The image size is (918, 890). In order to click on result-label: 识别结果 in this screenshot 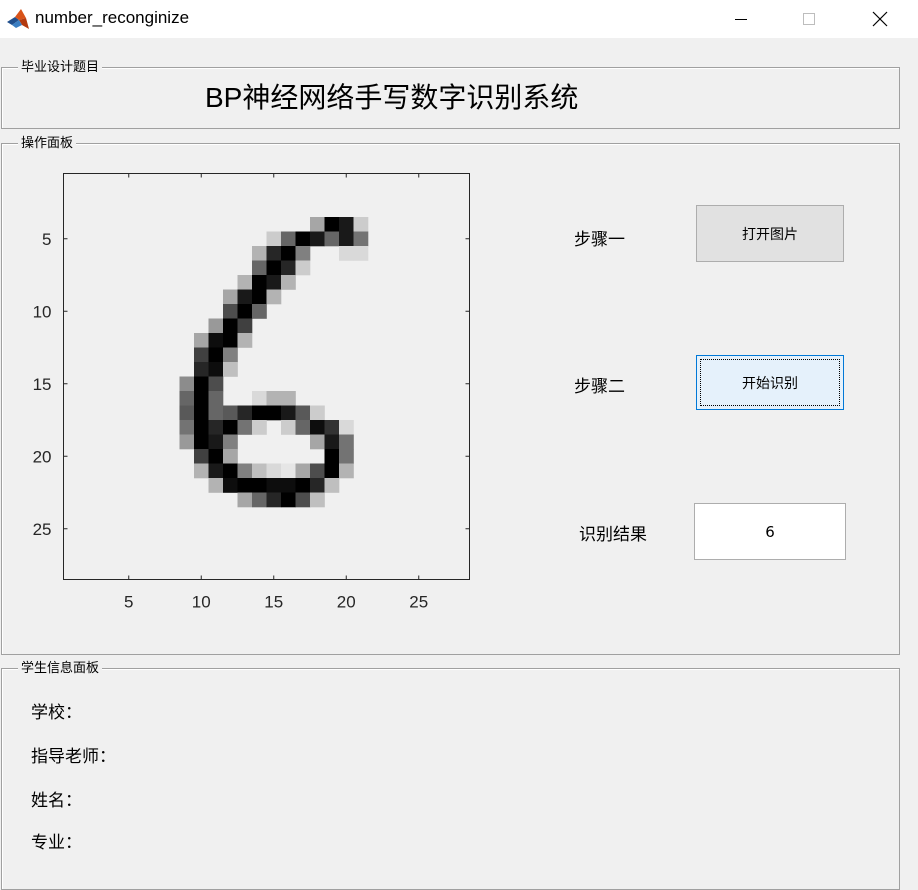, I will do `click(613, 535)`.